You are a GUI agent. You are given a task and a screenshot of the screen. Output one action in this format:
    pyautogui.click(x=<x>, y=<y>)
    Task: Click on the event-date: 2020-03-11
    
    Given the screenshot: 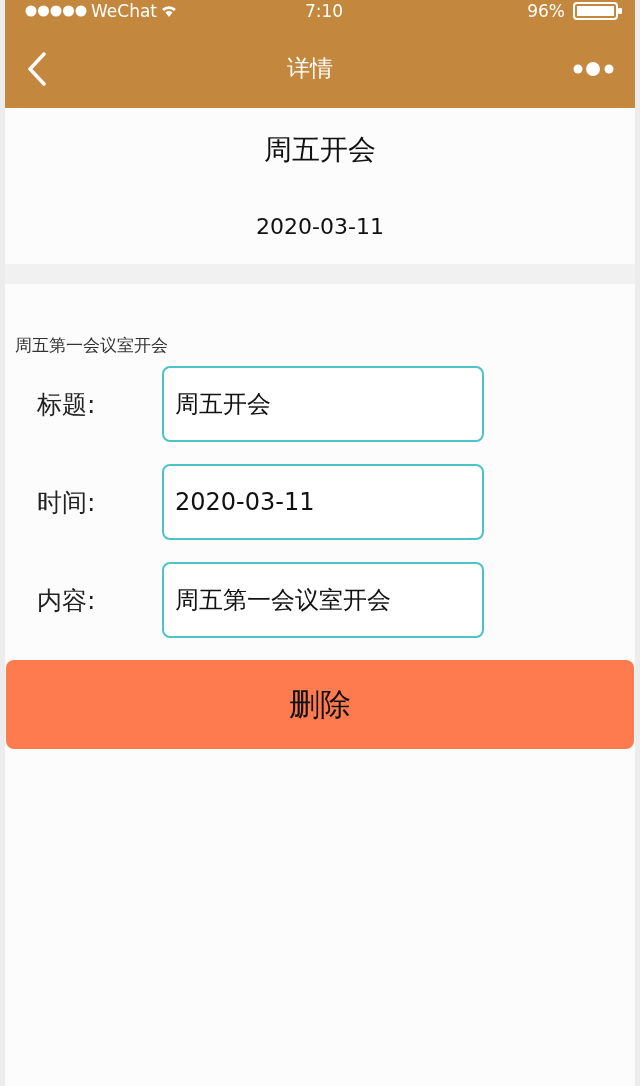 What is the action you would take?
    pyautogui.click(x=320, y=227)
    